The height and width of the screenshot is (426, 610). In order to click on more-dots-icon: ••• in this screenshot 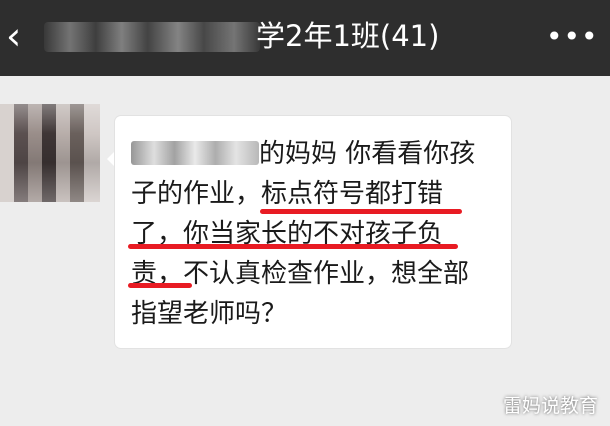, I will do `click(572, 37)`.